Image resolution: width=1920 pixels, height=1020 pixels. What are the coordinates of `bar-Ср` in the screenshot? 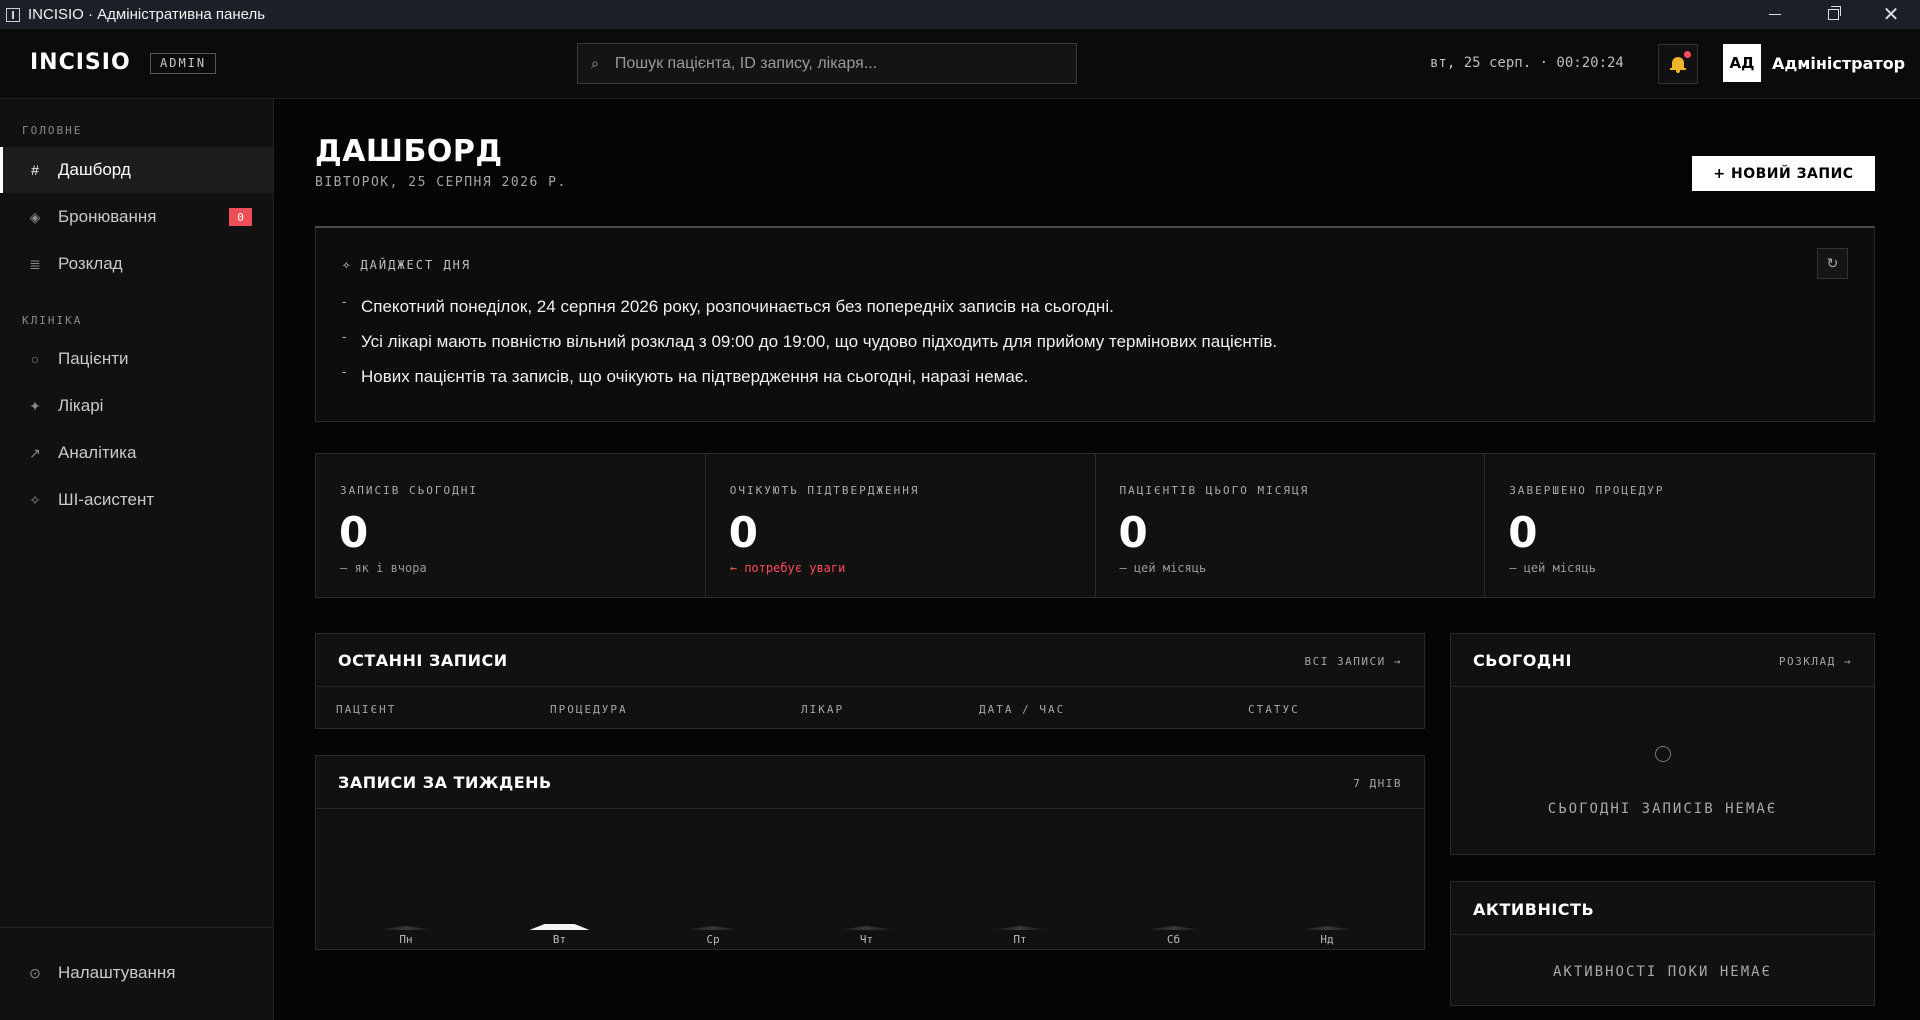 It's located at (713, 928).